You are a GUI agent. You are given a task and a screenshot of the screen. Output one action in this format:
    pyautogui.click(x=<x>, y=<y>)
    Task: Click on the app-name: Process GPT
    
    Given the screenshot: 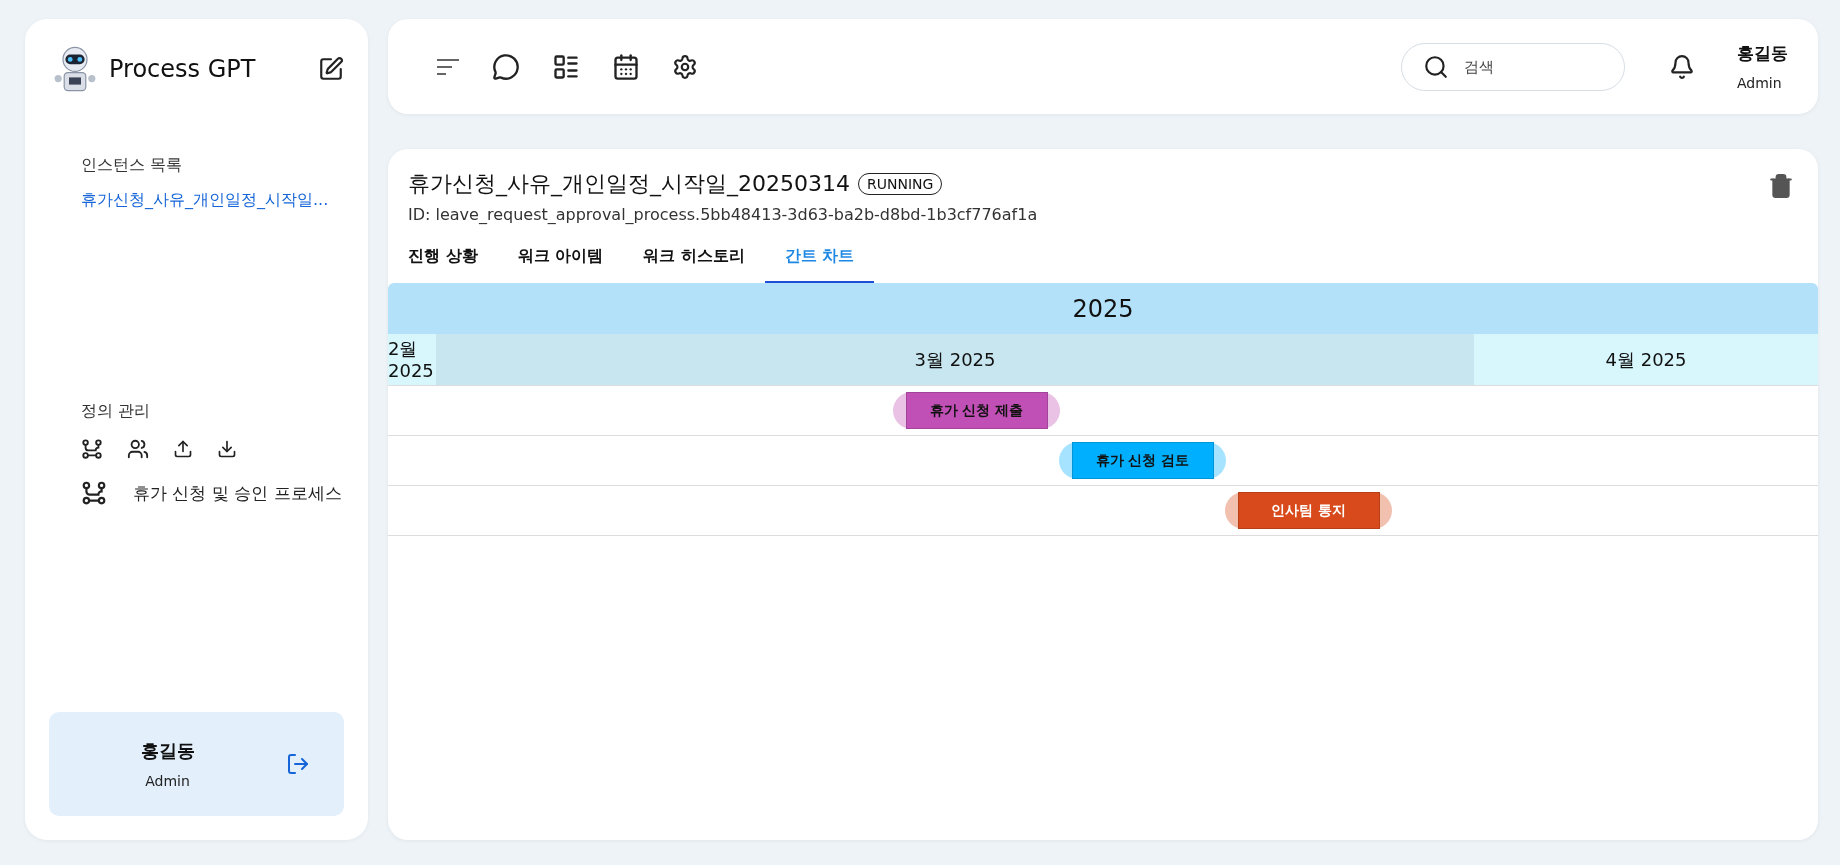 What is the action you would take?
    pyautogui.click(x=183, y=69)
    